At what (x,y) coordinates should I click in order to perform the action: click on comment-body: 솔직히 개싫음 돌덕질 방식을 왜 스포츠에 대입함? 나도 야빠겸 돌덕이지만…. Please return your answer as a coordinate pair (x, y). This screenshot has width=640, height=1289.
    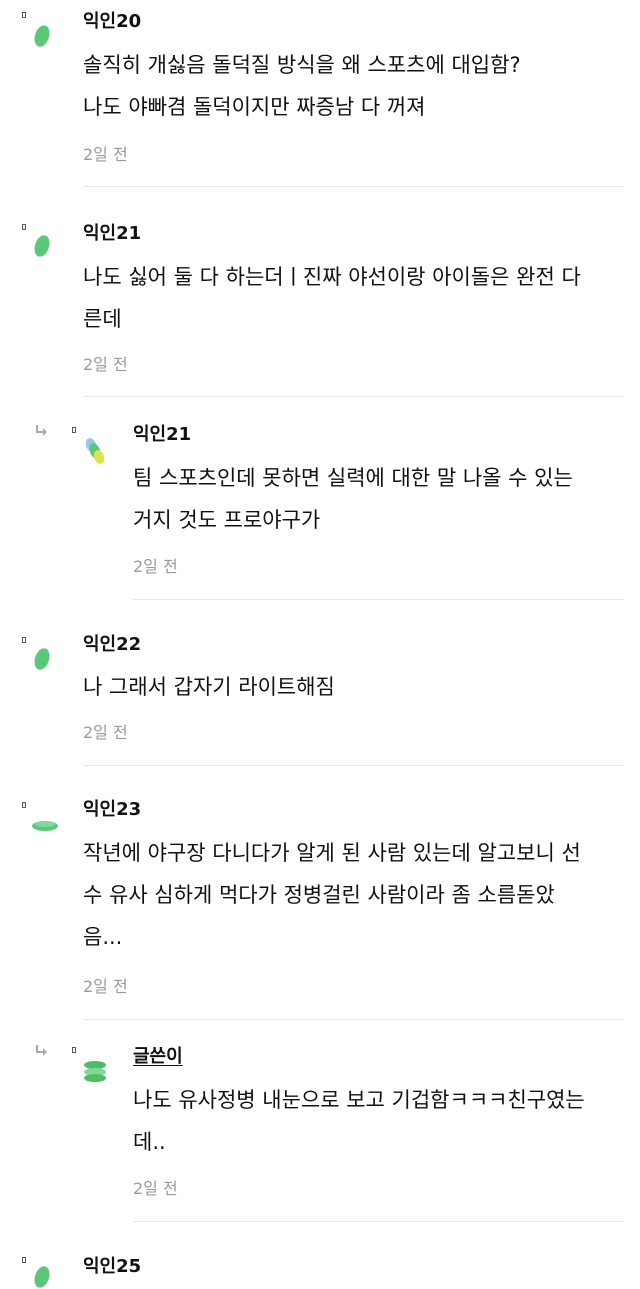
    Looking at the image, I should click on (355, 86).